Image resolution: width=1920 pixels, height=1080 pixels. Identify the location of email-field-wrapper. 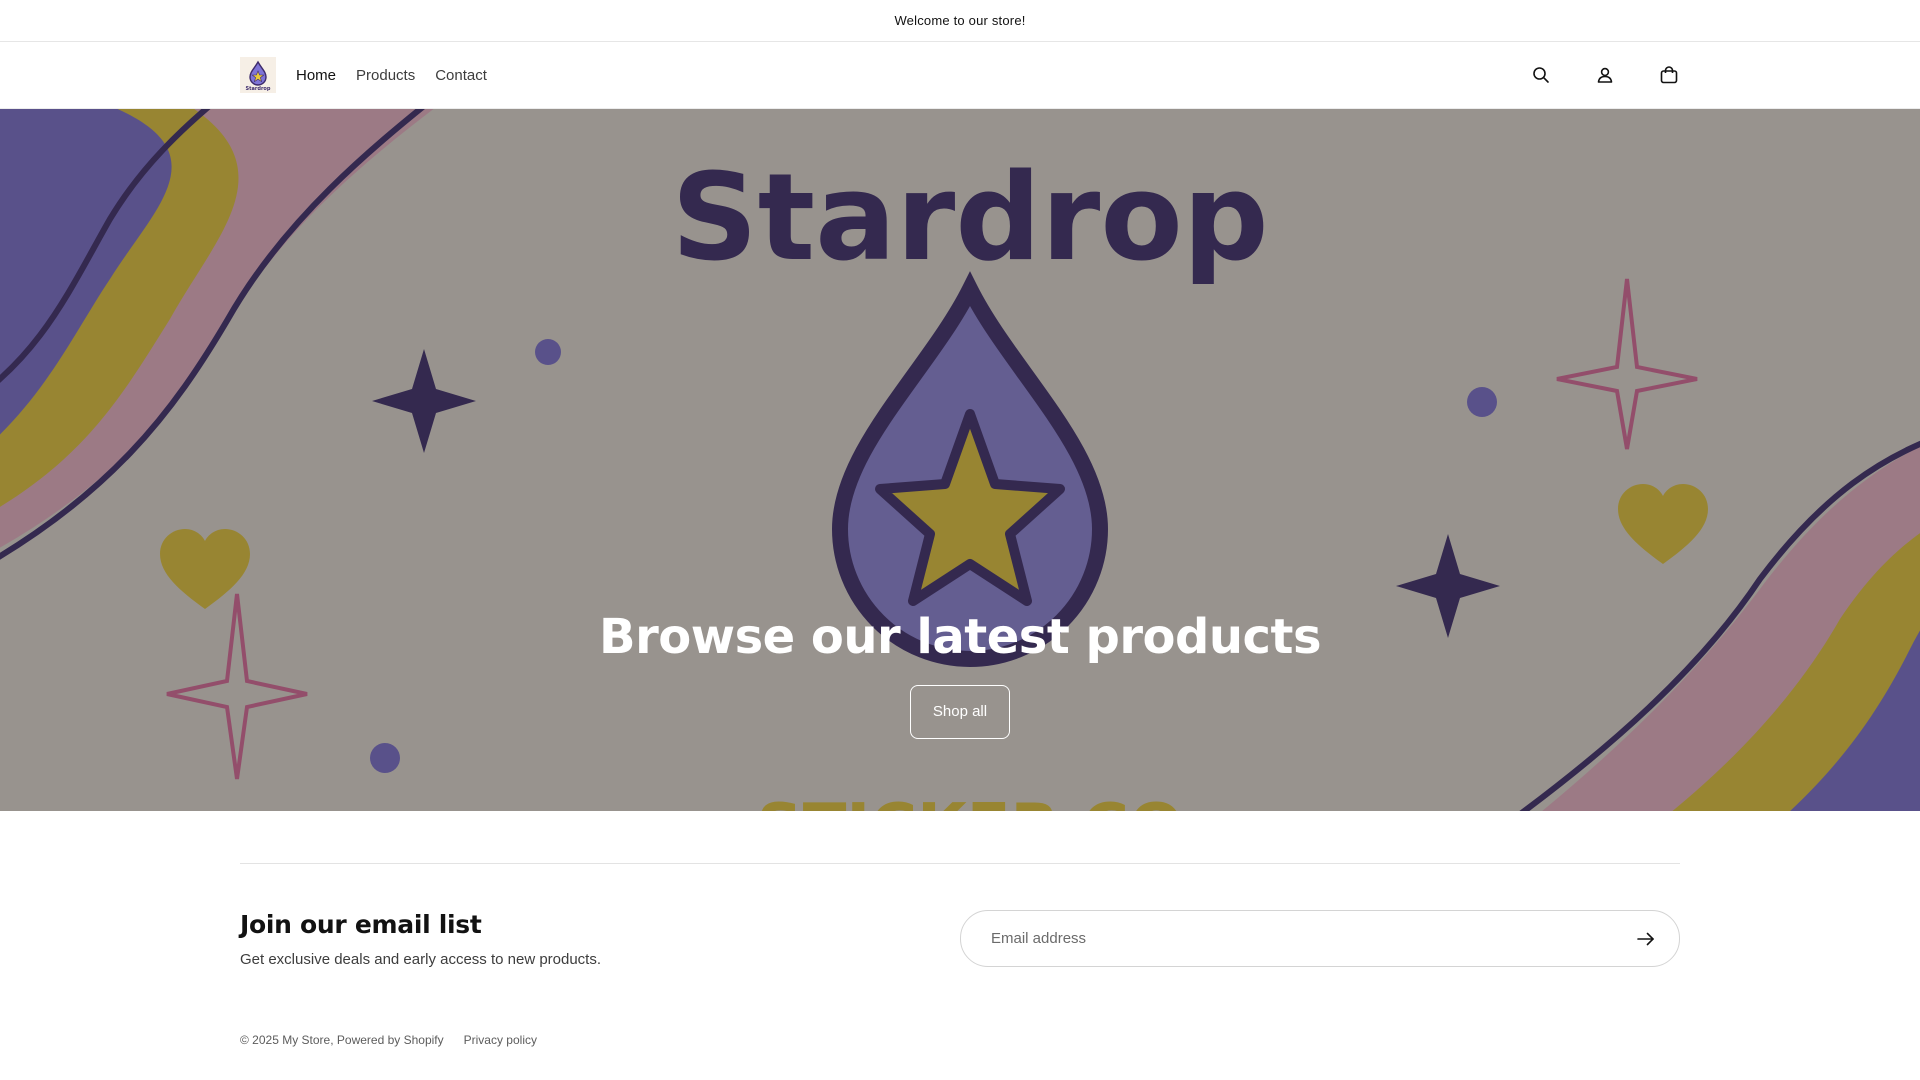
(1320, 938).